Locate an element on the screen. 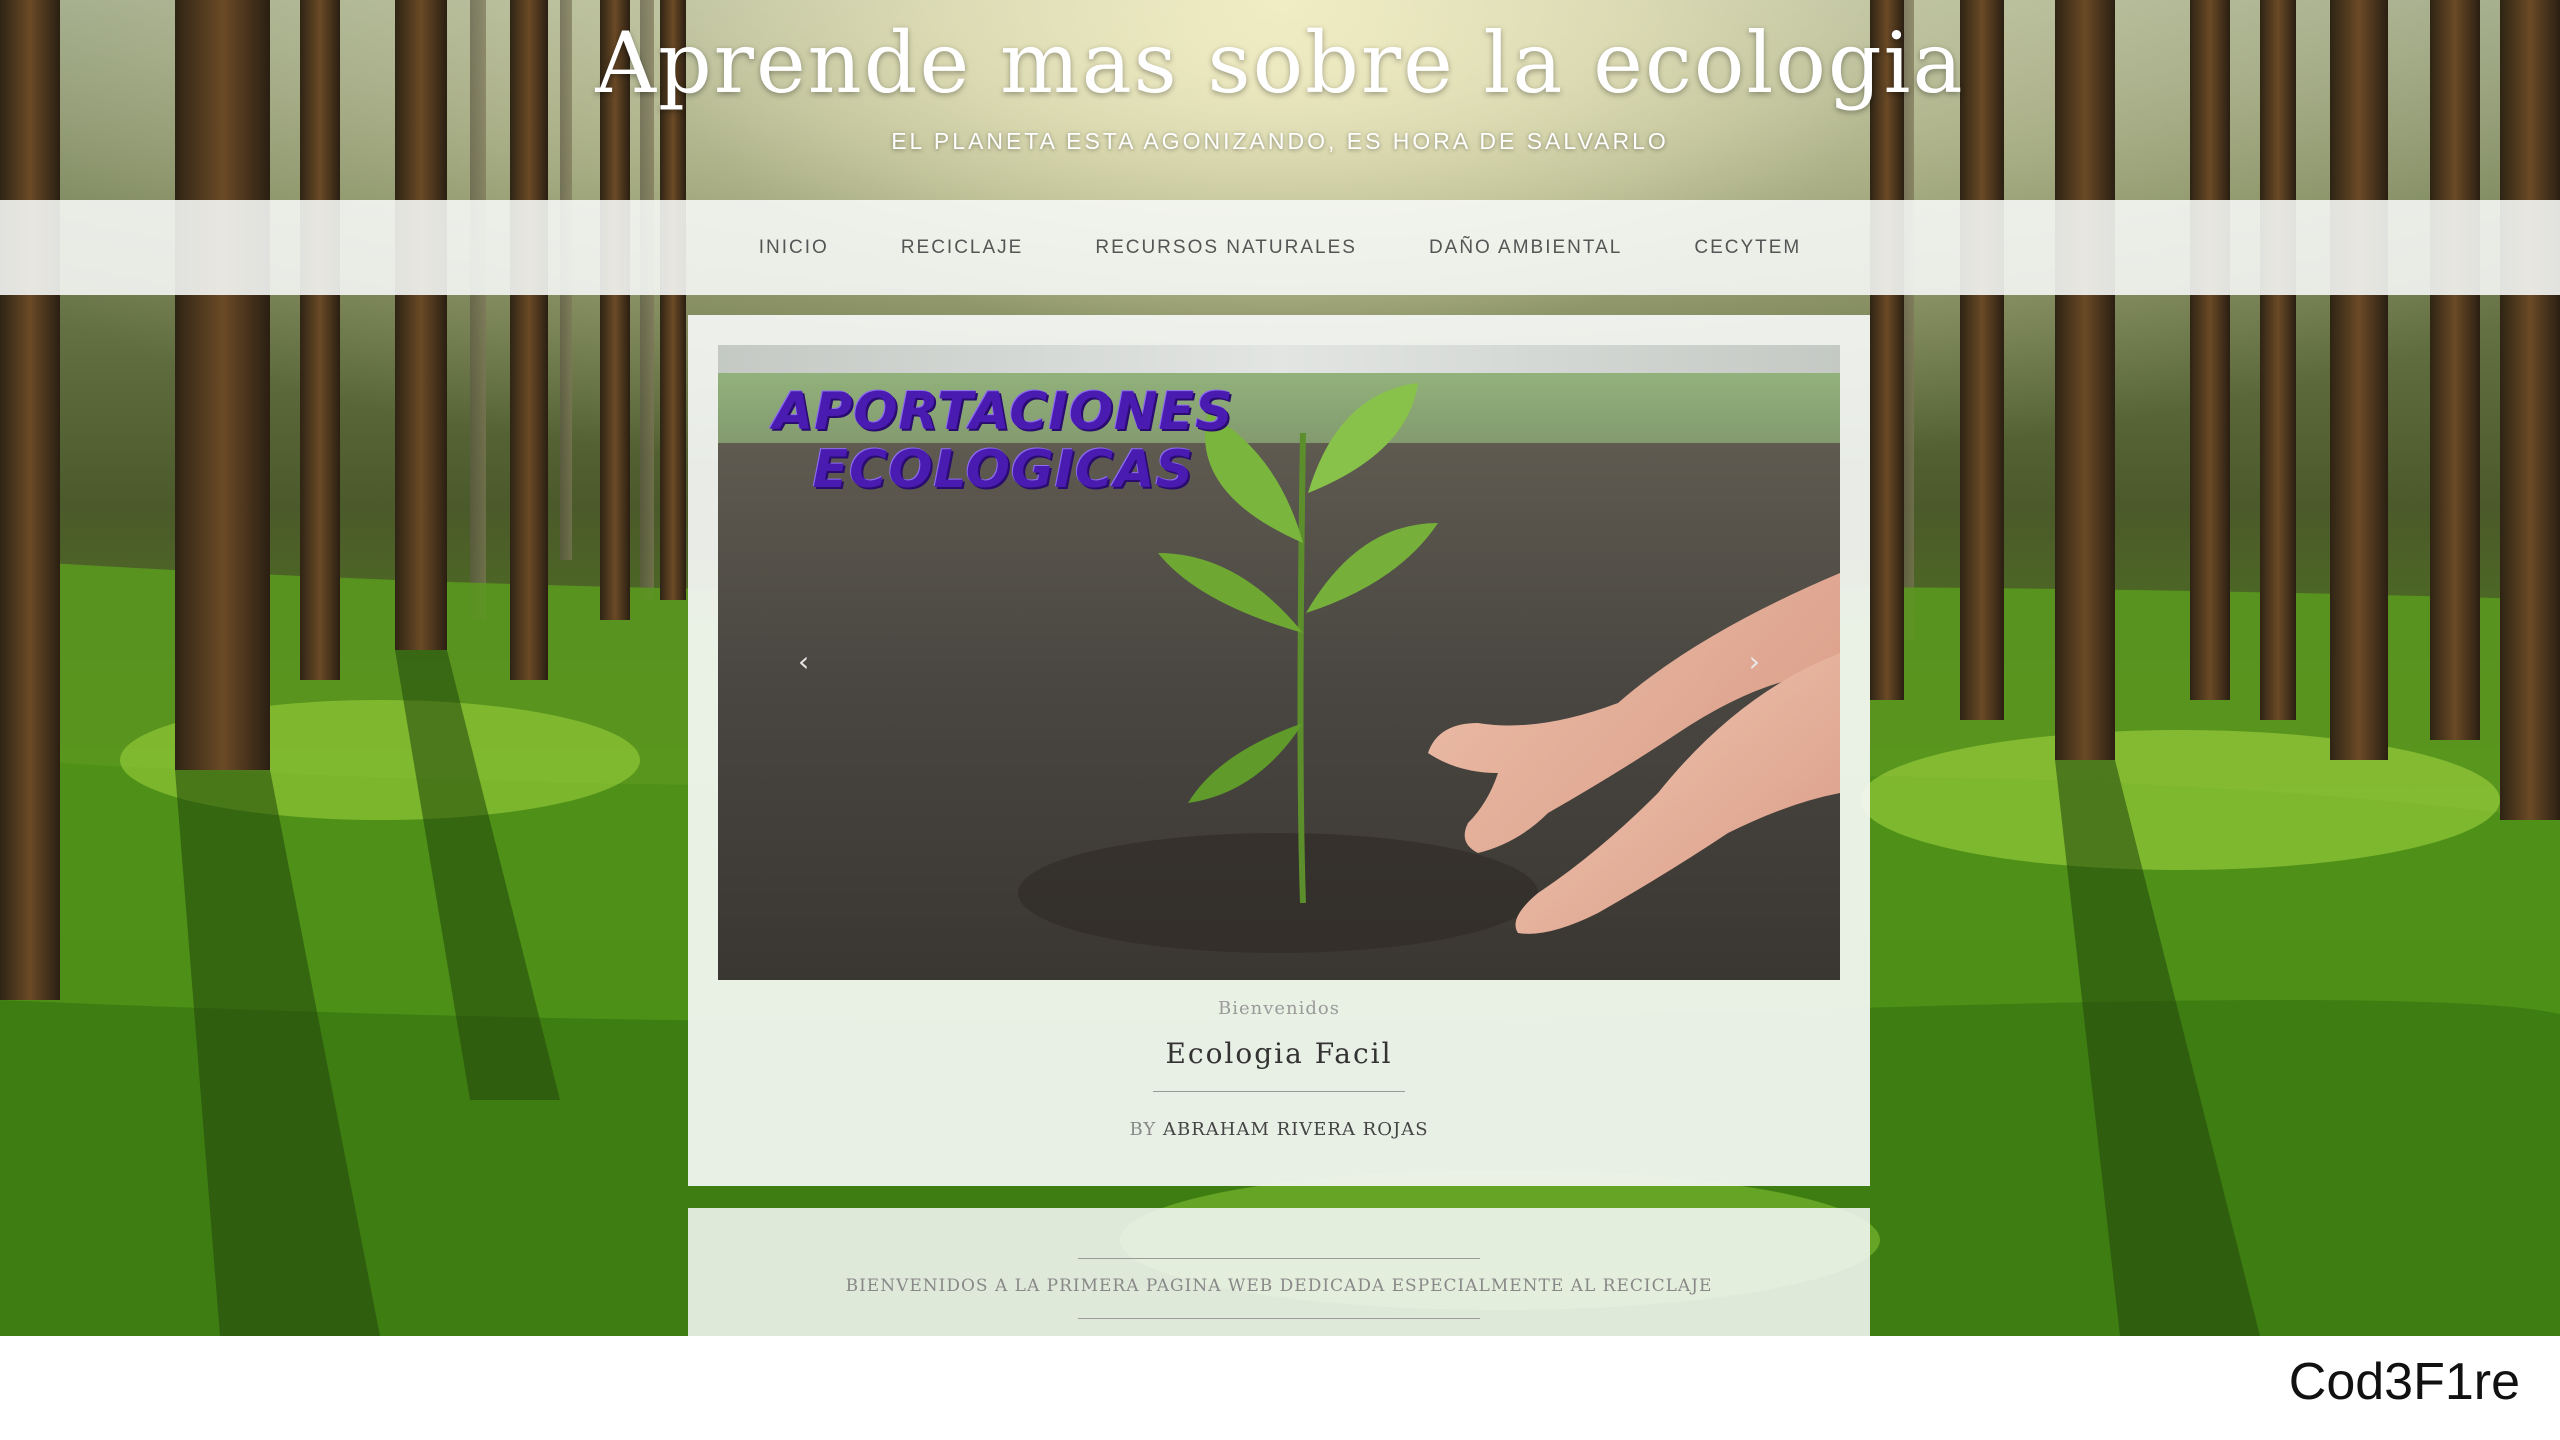  slider-top-bar is located at coordinates (1279, 359).